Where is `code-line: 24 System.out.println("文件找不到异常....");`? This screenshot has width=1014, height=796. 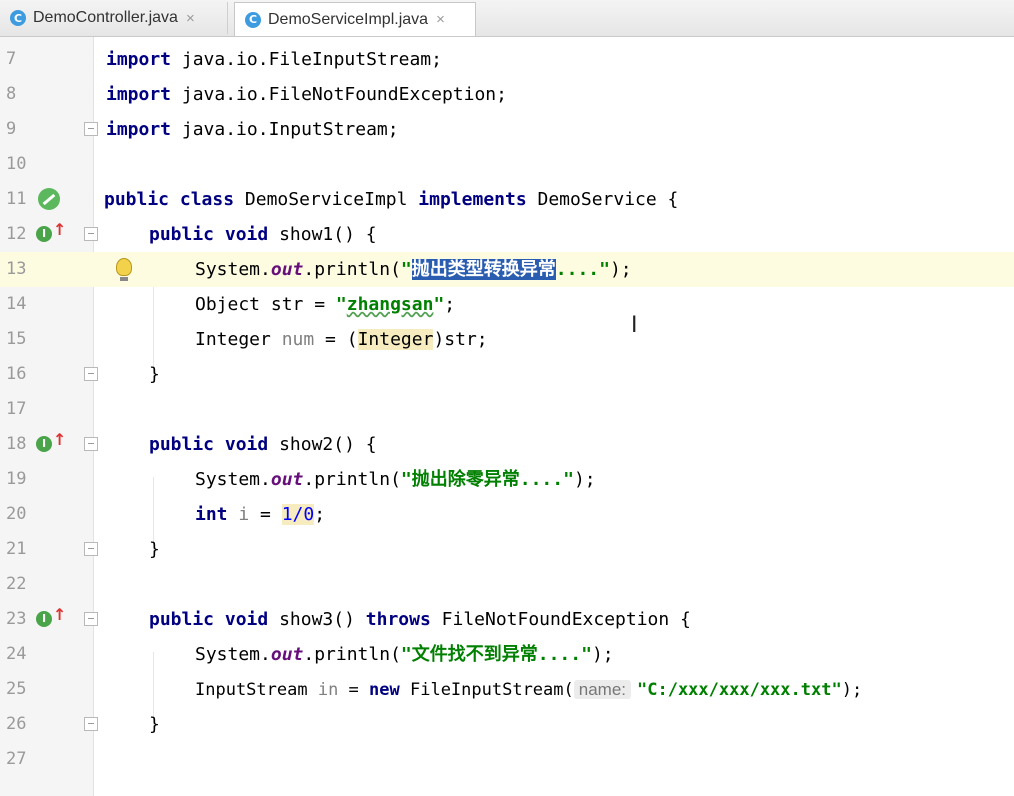 code-line: 24 System.out.println("文件找不到异常...."); is located at coordinates (507, 654).